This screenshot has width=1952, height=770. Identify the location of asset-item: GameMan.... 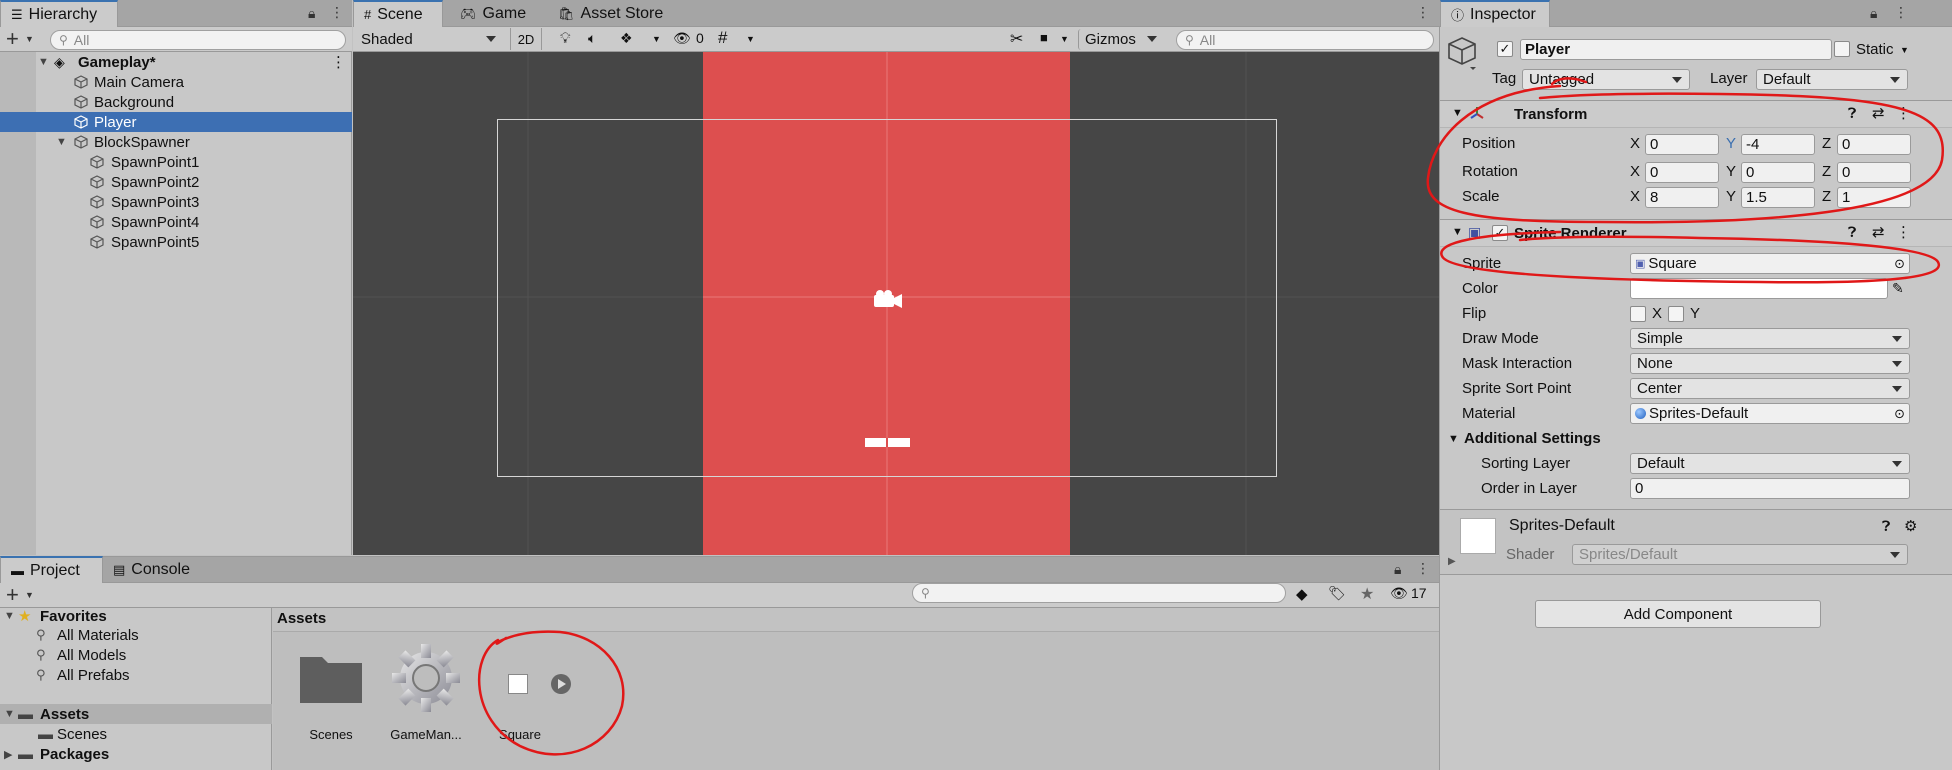
(426, 694).